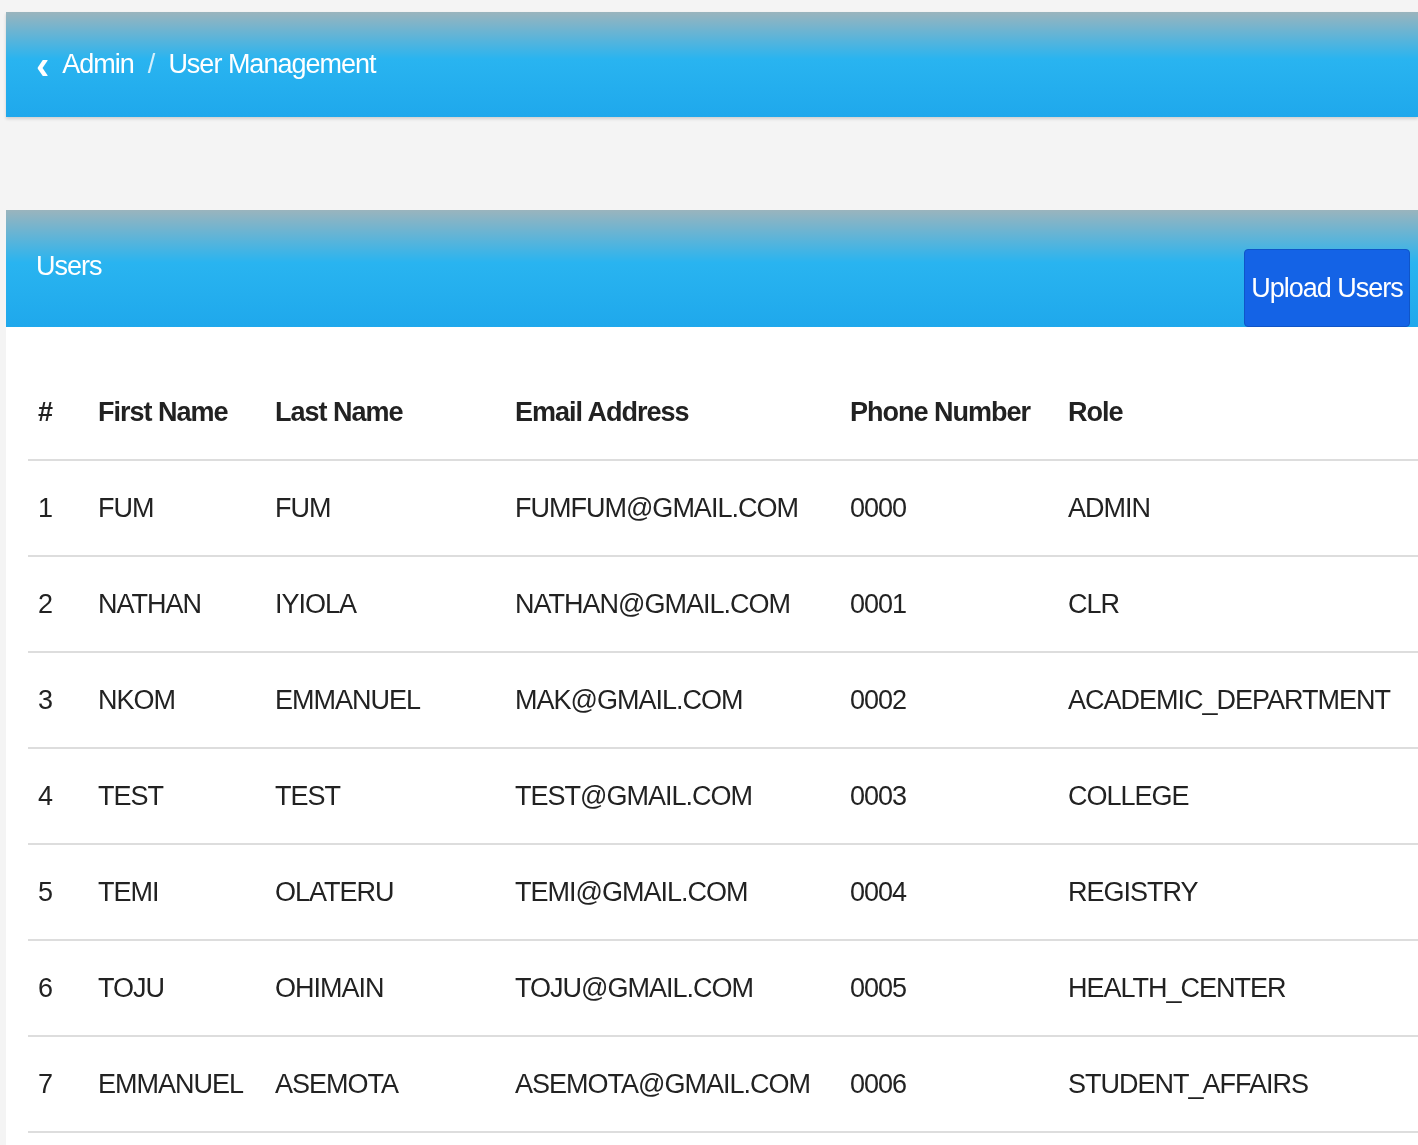 The width and height of the screenshot is (1418, 1145). What do you see at coordinates (45, 987) in the screenshot?
I see `table-cell: 6` at bounding box center [45, 987].